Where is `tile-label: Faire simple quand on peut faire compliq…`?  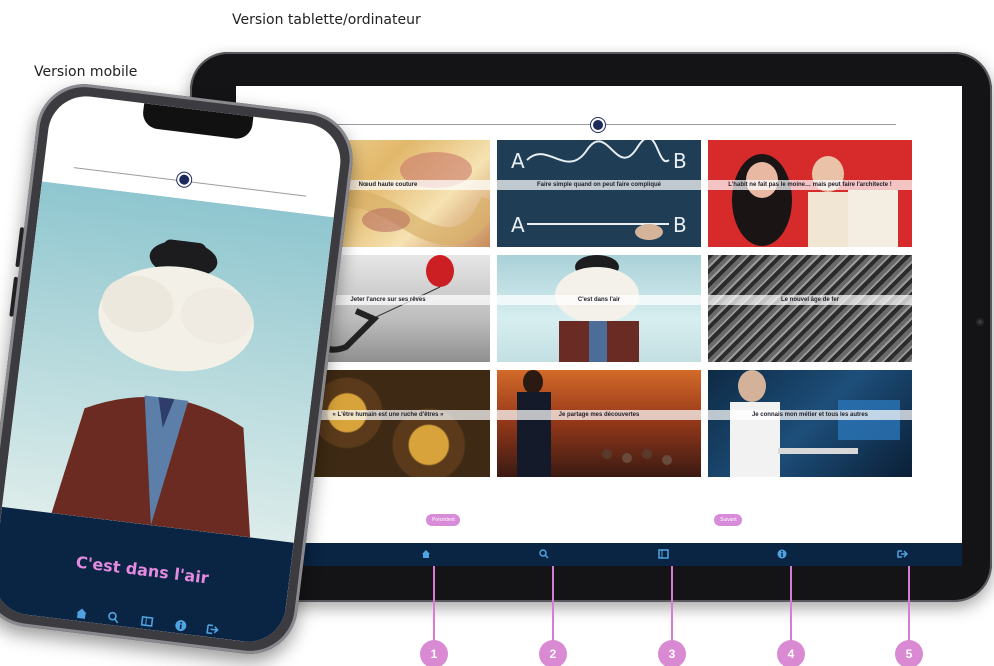 tile-label: Faire simple quand on peut faire compliq… is located at coordinates (599, 185).